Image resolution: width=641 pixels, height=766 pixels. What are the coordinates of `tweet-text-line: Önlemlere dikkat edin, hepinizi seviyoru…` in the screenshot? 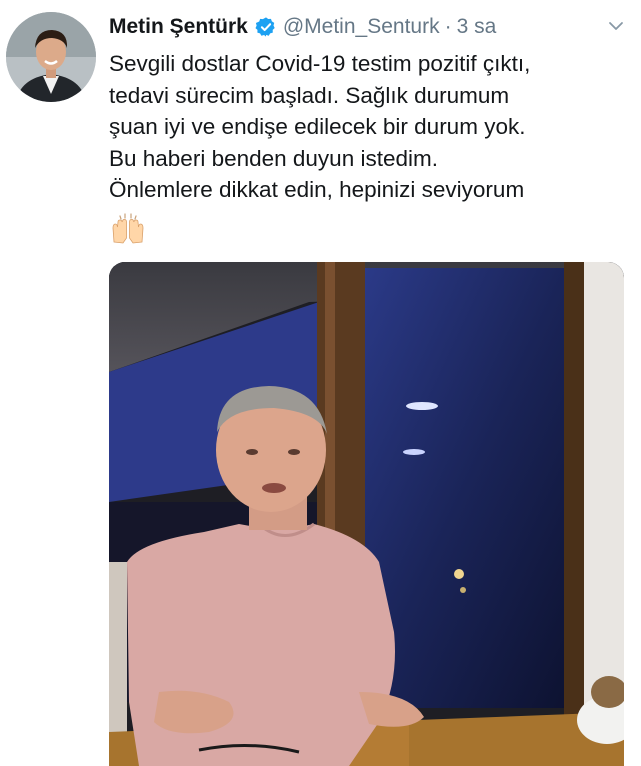 It's located at (317, 189).